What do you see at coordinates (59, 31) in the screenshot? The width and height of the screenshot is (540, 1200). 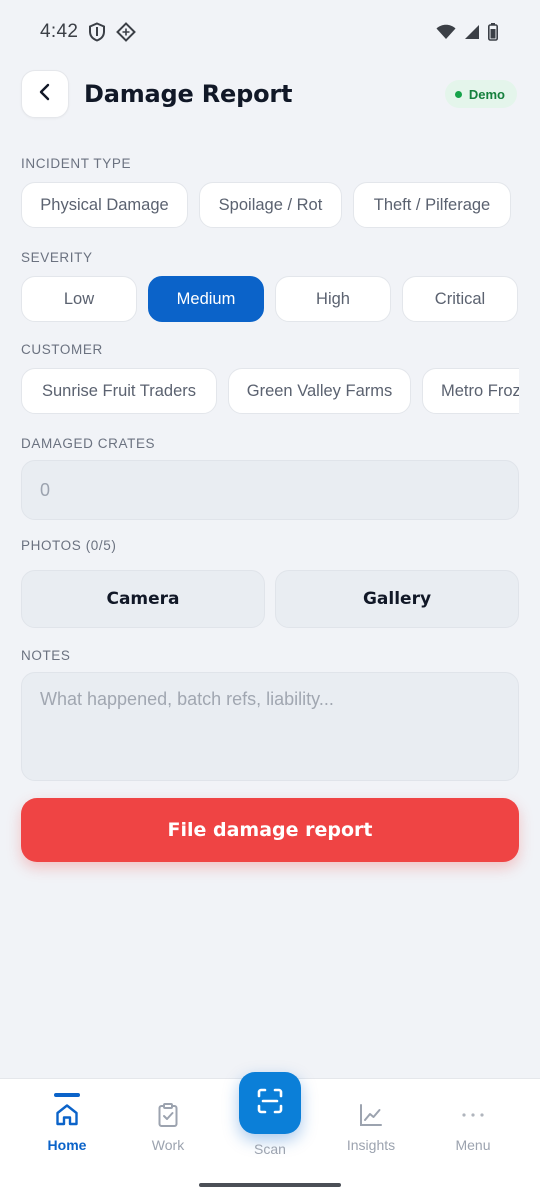 I see `status-time: 4:42` at bounding box center [59, 31].